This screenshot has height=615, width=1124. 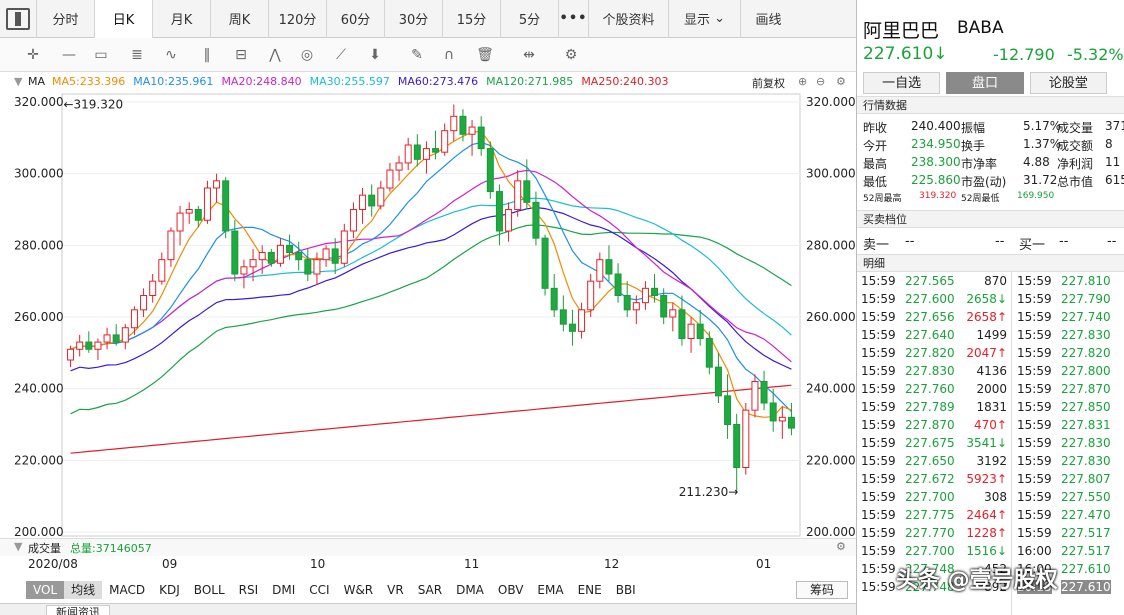 What do you see at coordinates (990, 354) in the screenshot?
I see `trade-row: 15:59 227.820 2047↑ 15:59 227.820` at bounding box center [990, 354].